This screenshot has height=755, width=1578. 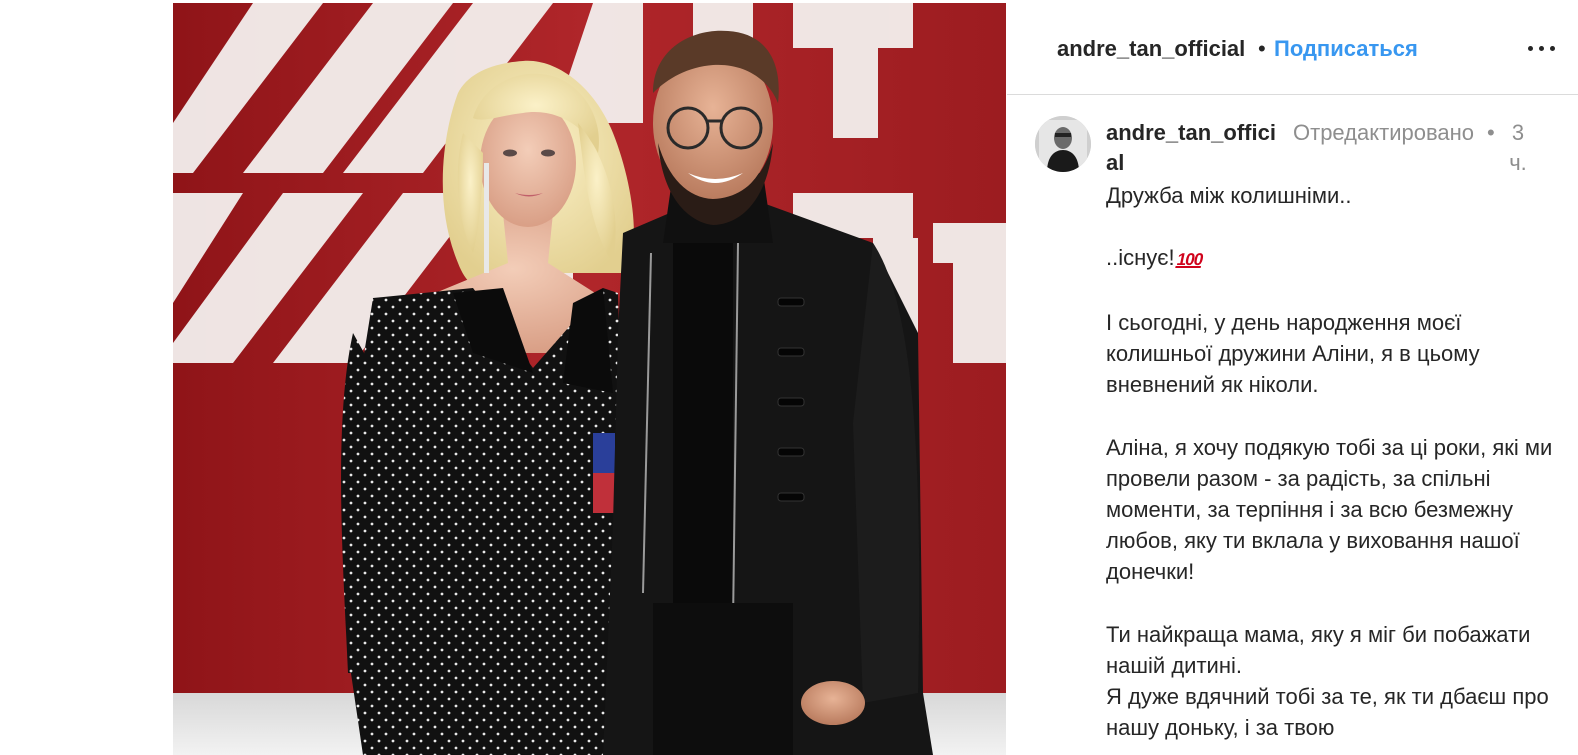 I want to click on header-username: andre_tan_official, so click(x=1151, y=49).